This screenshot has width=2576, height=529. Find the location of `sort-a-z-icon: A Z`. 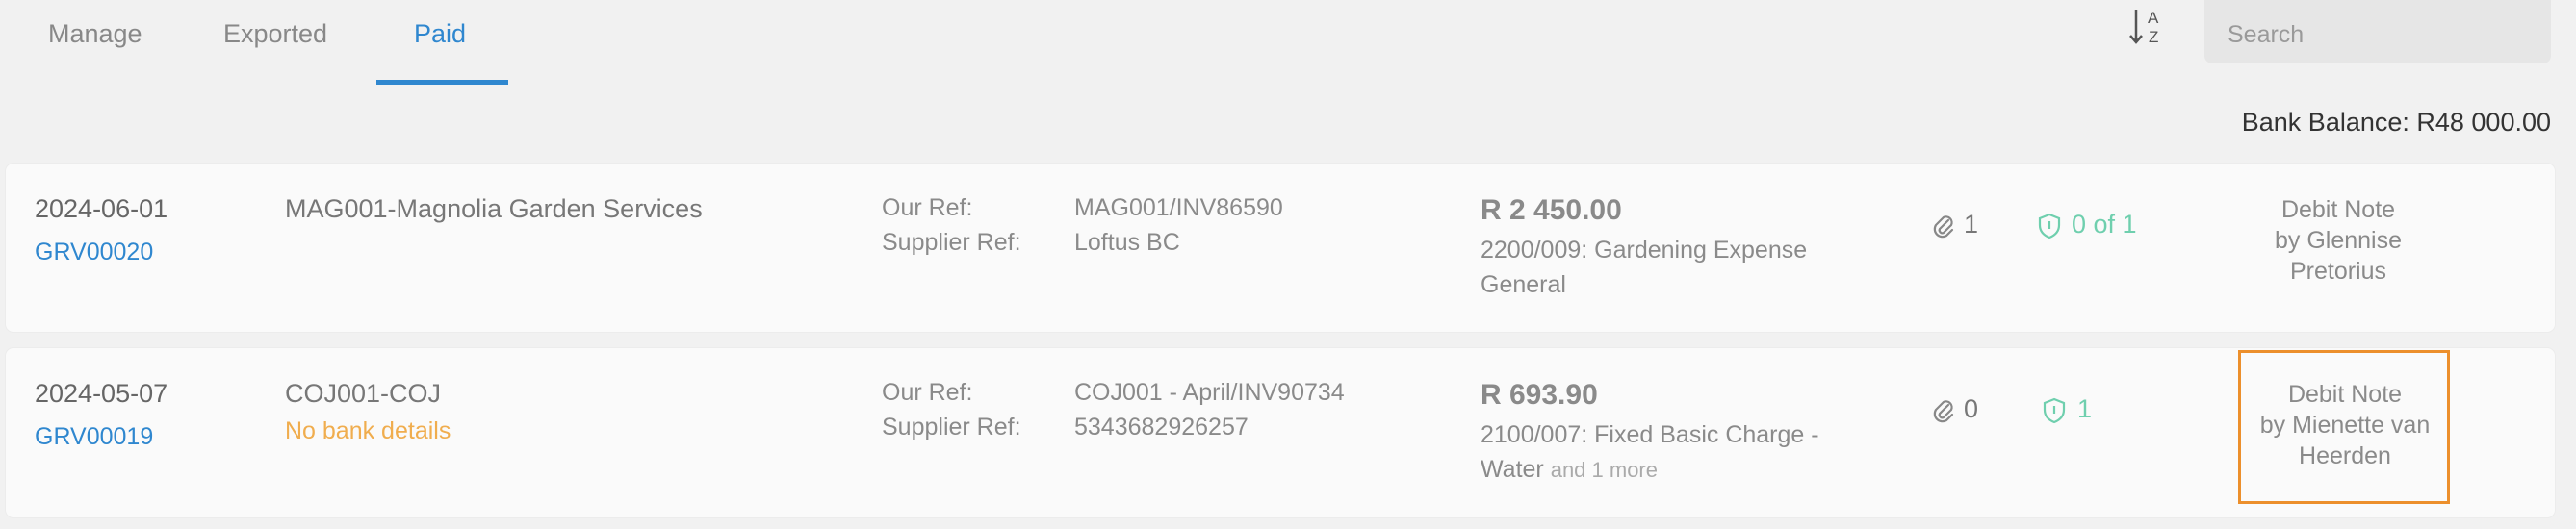

sort-a-z-icon: A Z is located at coordinates (2149, 27).